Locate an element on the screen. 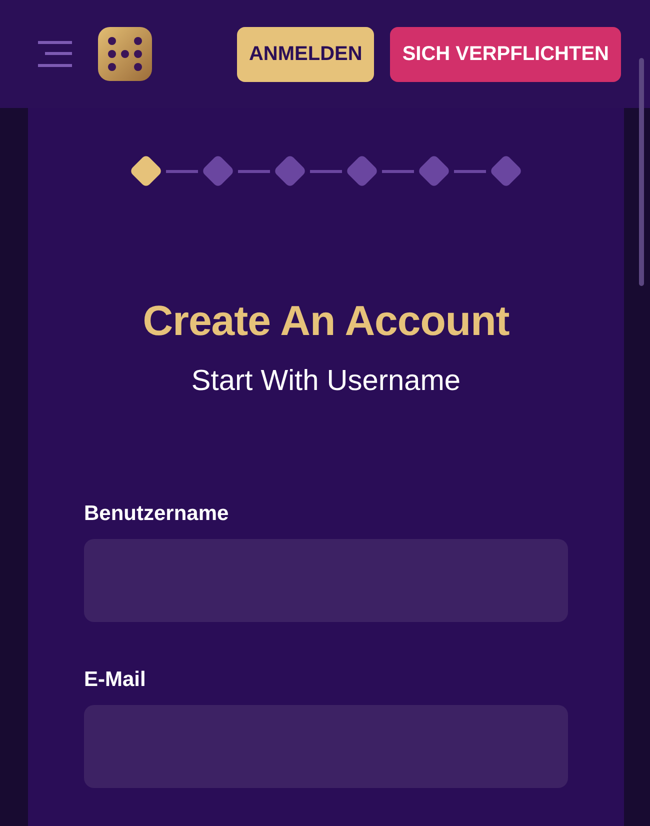  menu-icon is located at coordinates (55, 54).